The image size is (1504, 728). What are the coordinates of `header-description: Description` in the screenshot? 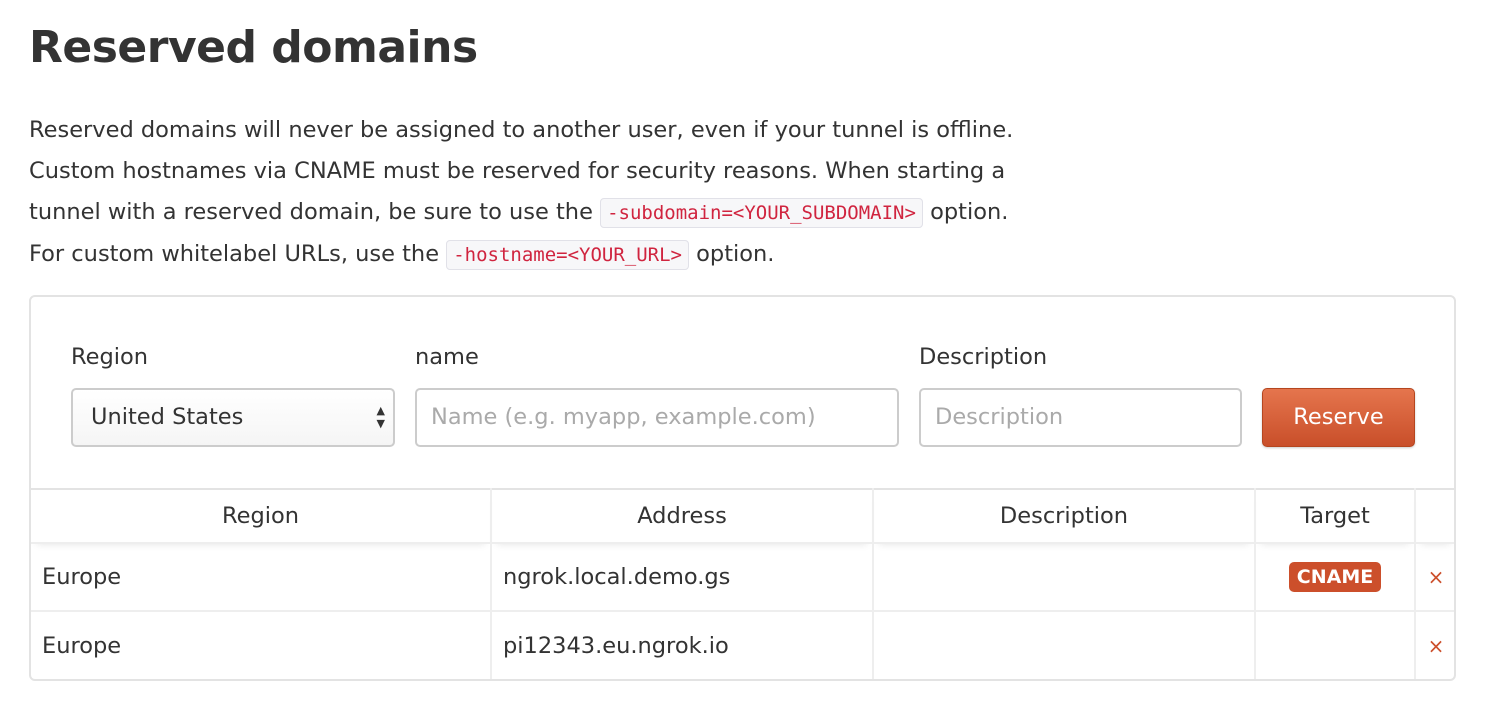 It's located at (1064, 515).